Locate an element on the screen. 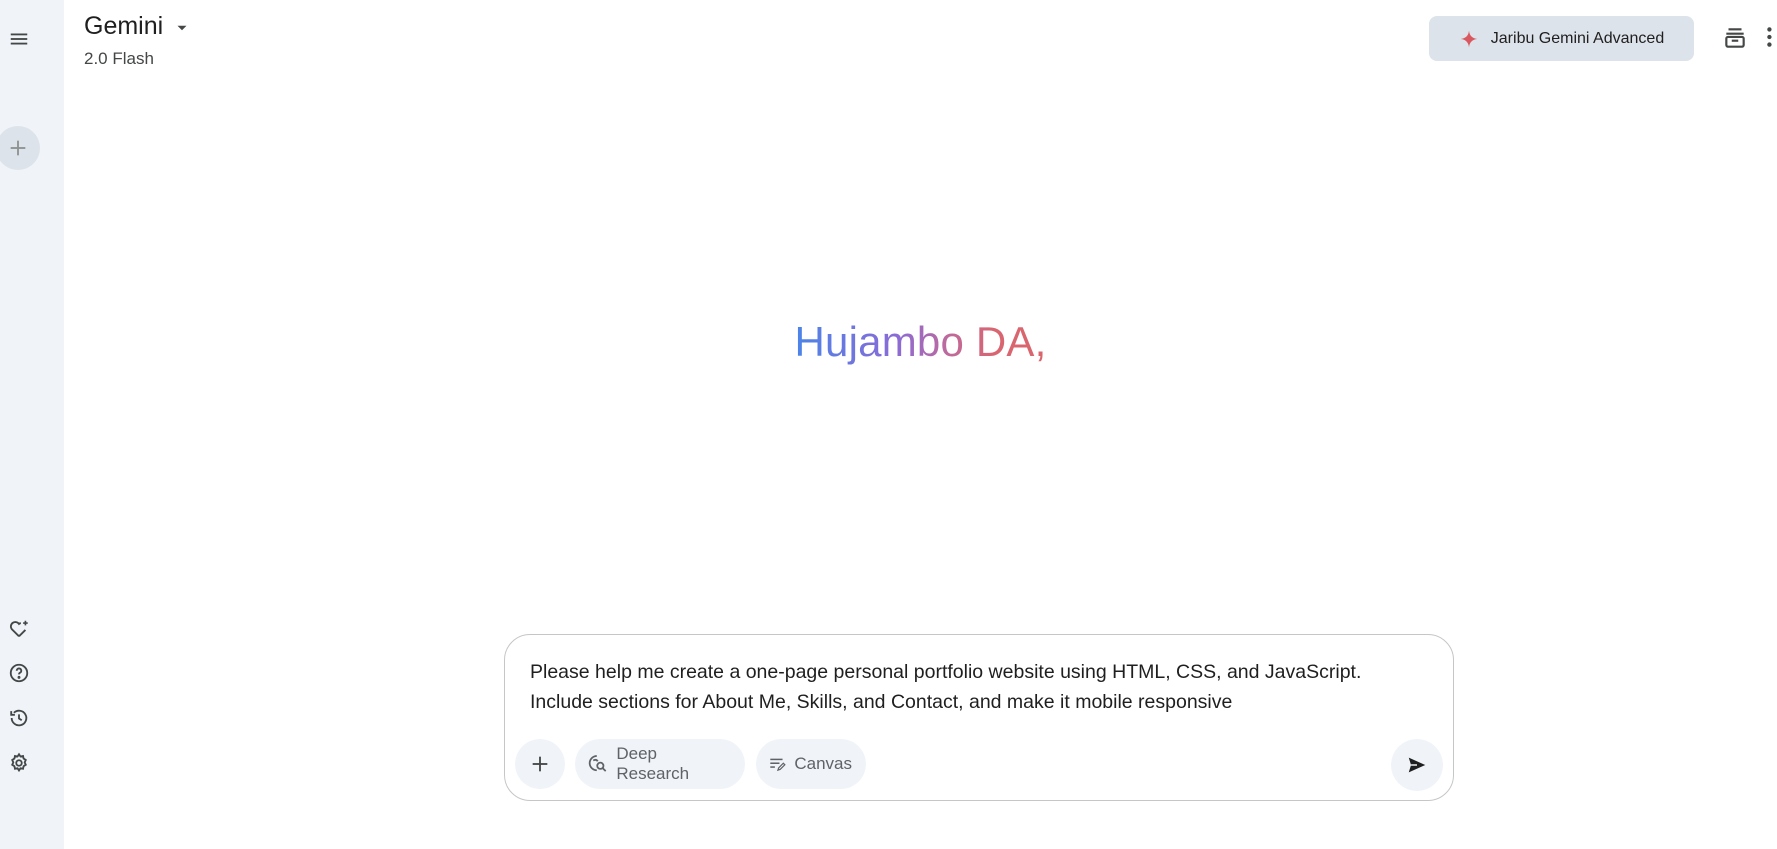 This screenshot has height=849, width=1777. greeting-text: Hujambo DA, is located at coordinates (920, 341).